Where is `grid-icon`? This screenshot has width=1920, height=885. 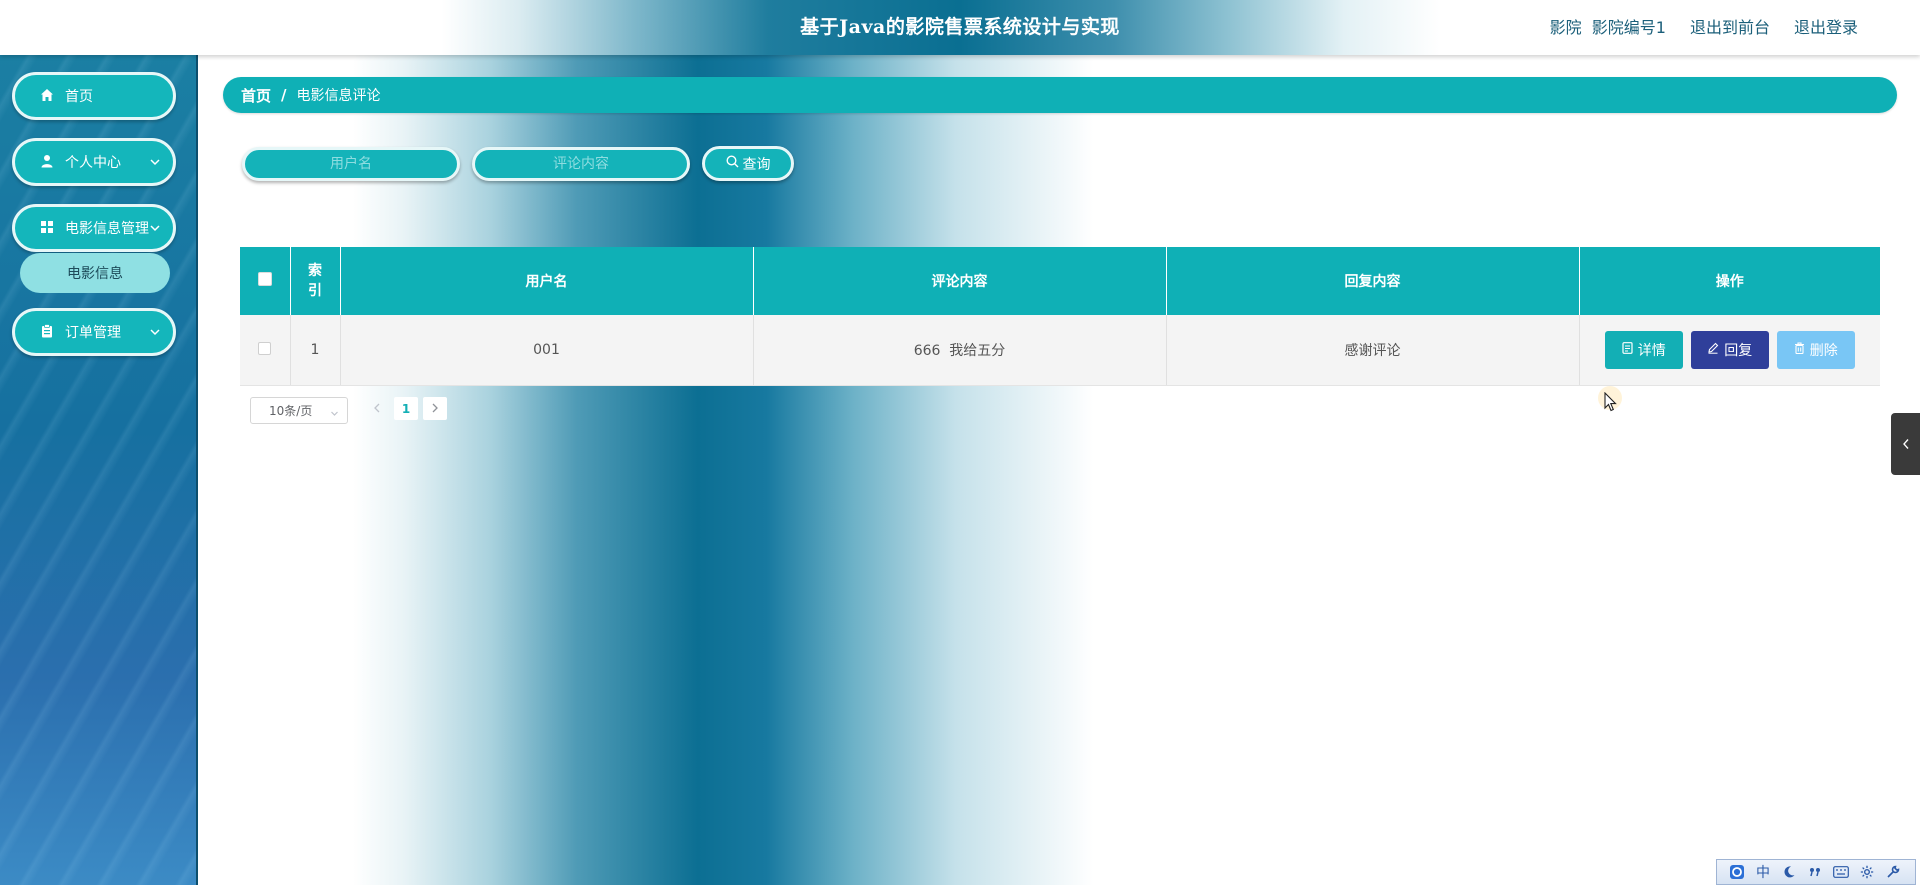 grid-icon is located at coordinates (48, 228).